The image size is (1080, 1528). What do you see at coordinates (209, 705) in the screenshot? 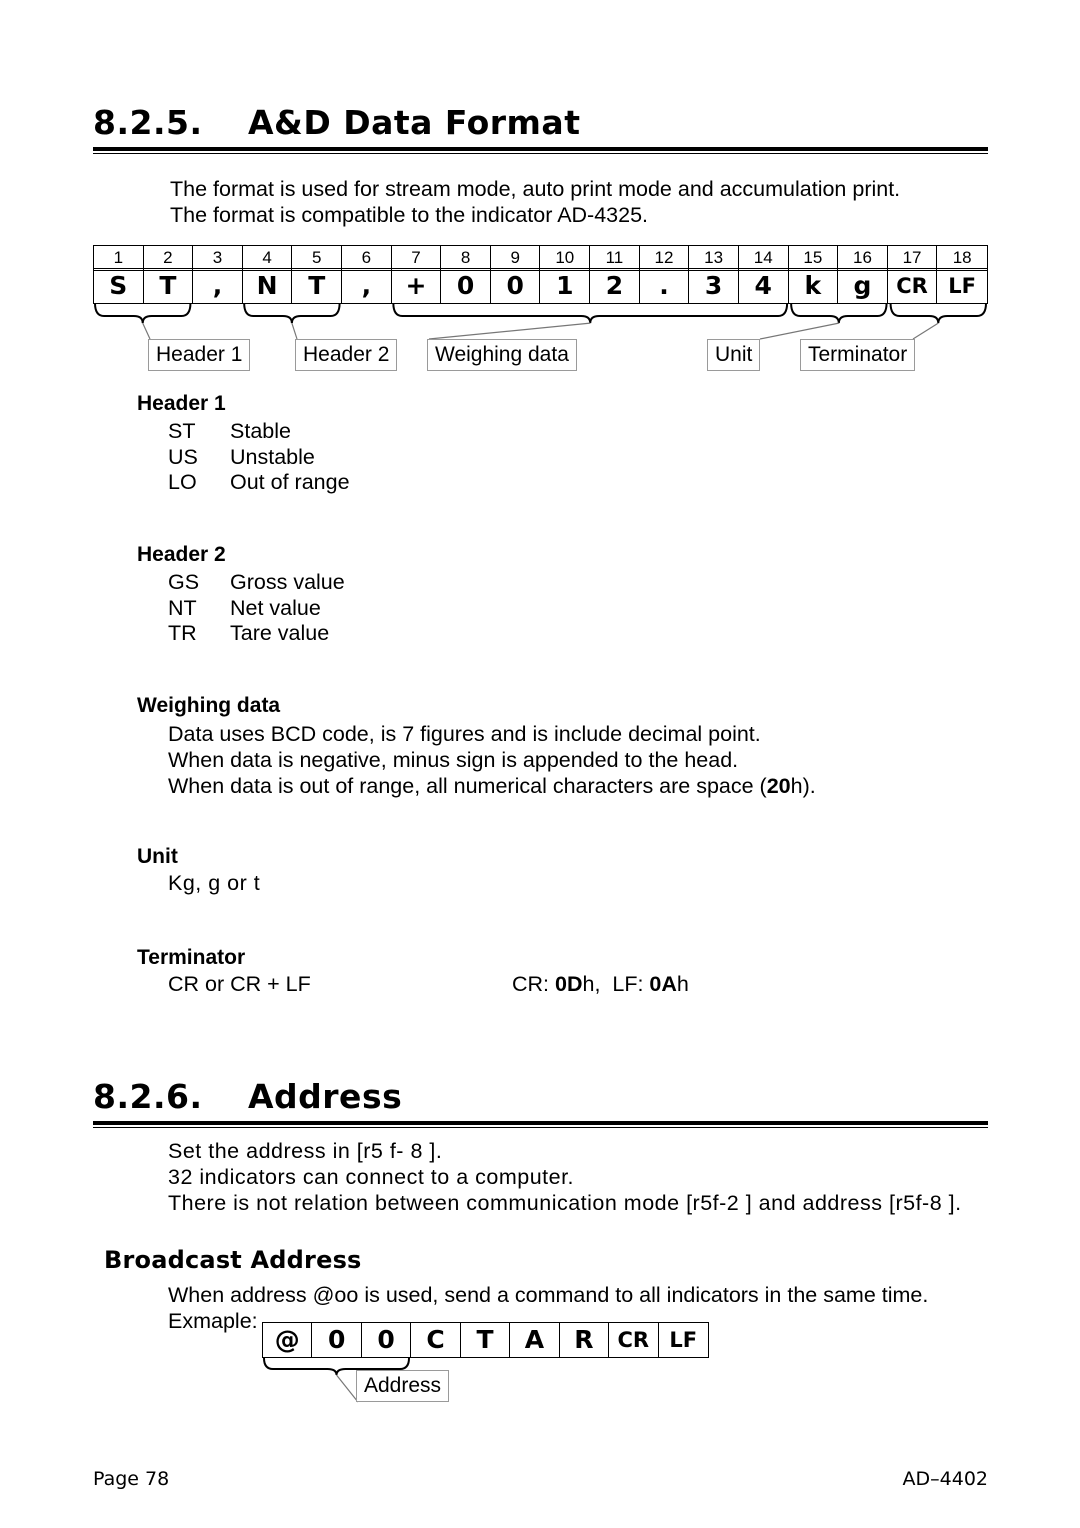
I see `definition-title-weighing-data: Weighing data` at bounding box center [209, 705].